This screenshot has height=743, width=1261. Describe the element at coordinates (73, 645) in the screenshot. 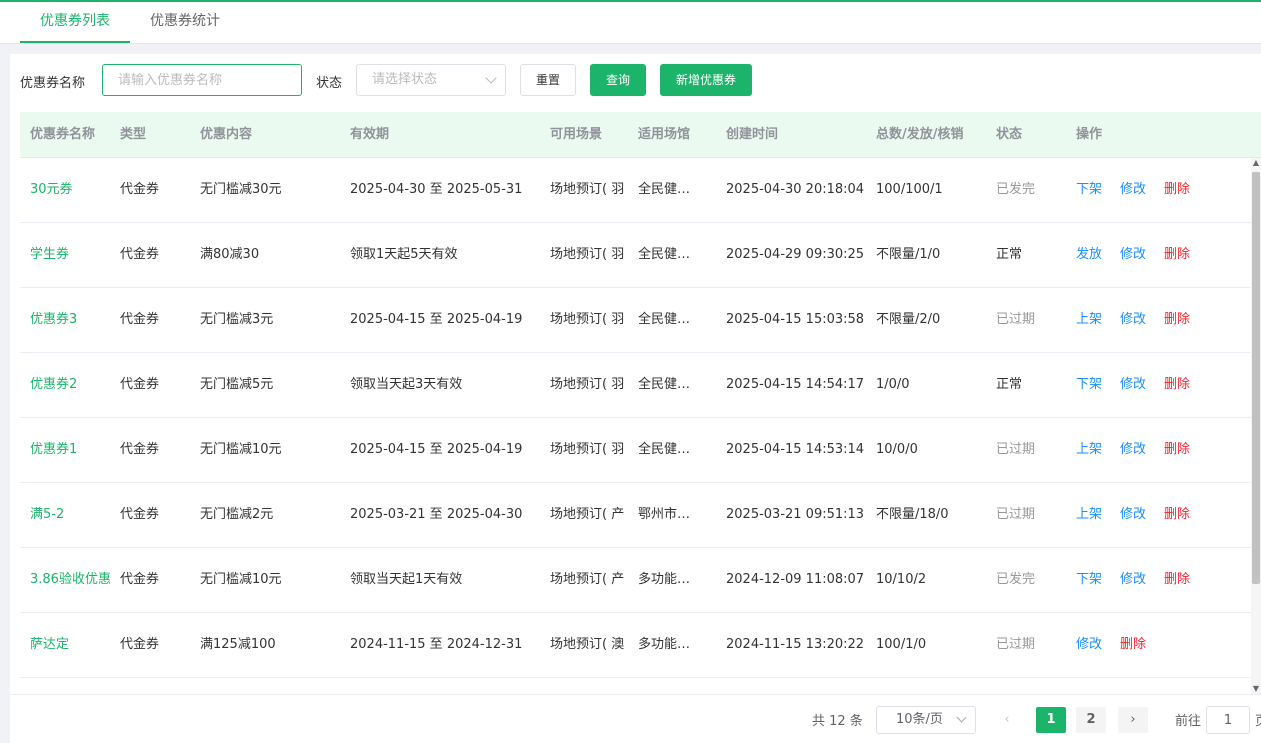

I see `cell-name: 萨达定` at that location.